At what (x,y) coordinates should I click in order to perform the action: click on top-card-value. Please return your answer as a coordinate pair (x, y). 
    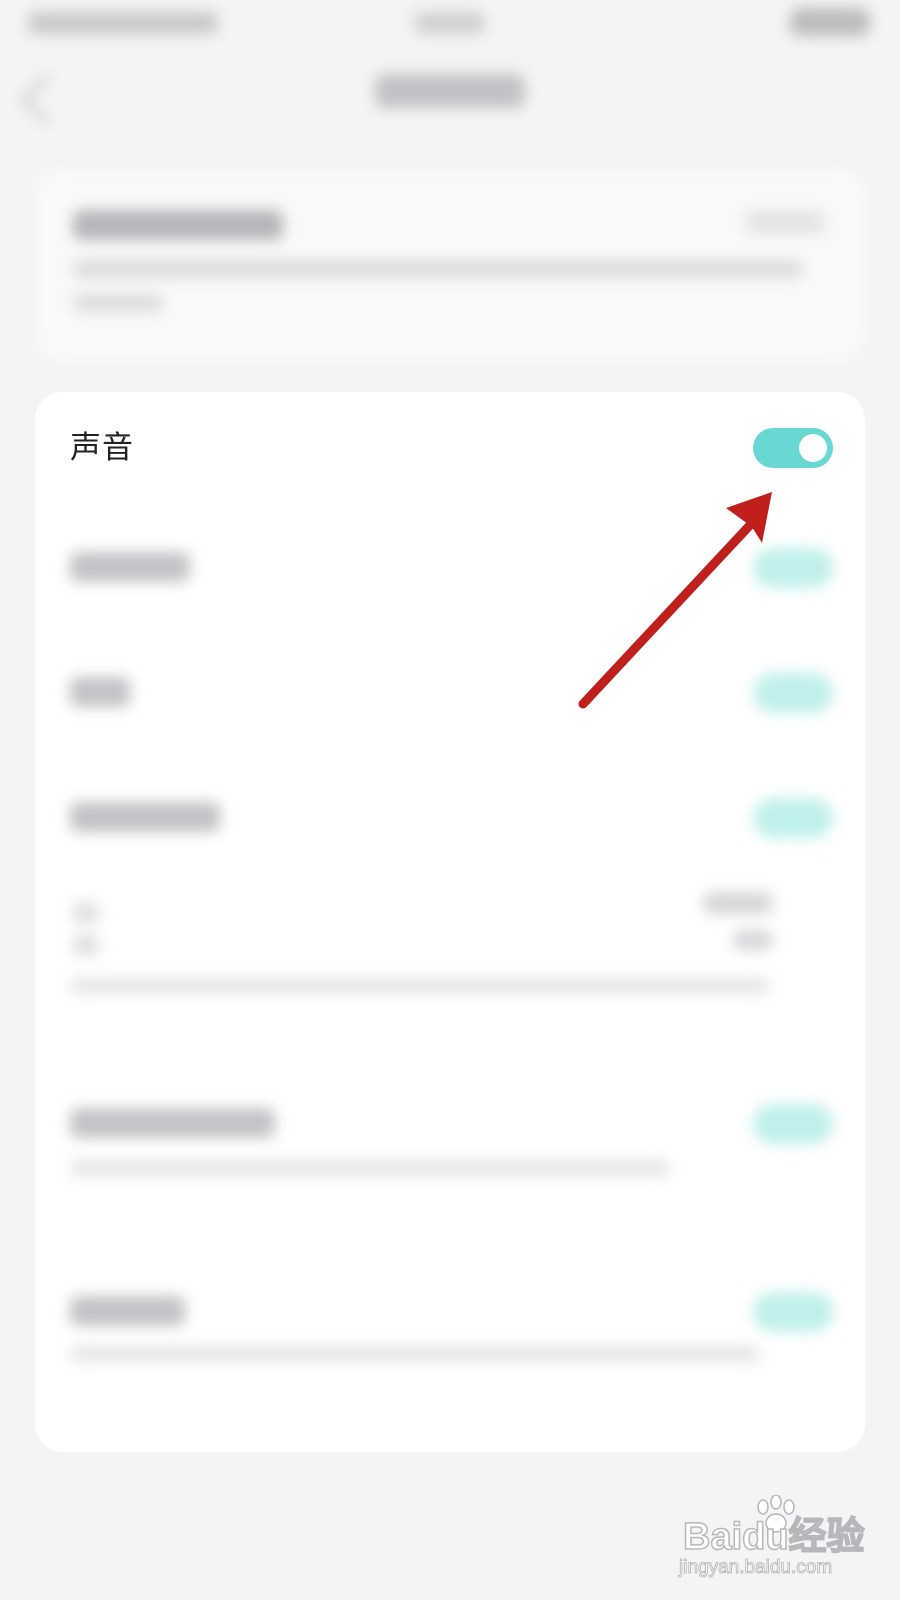
    Looking at the image, I should click on (785, 222).